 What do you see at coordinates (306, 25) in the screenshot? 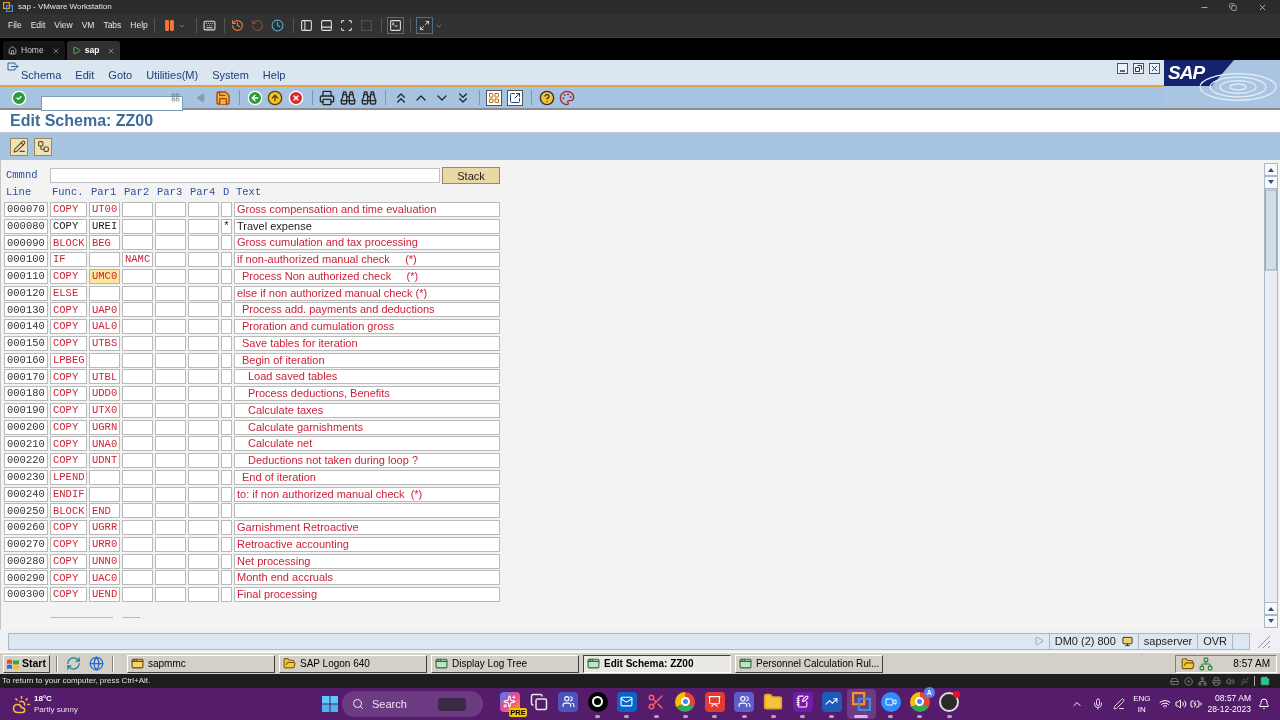
I see `left-panel-icon` at bounding box center [306, 25].